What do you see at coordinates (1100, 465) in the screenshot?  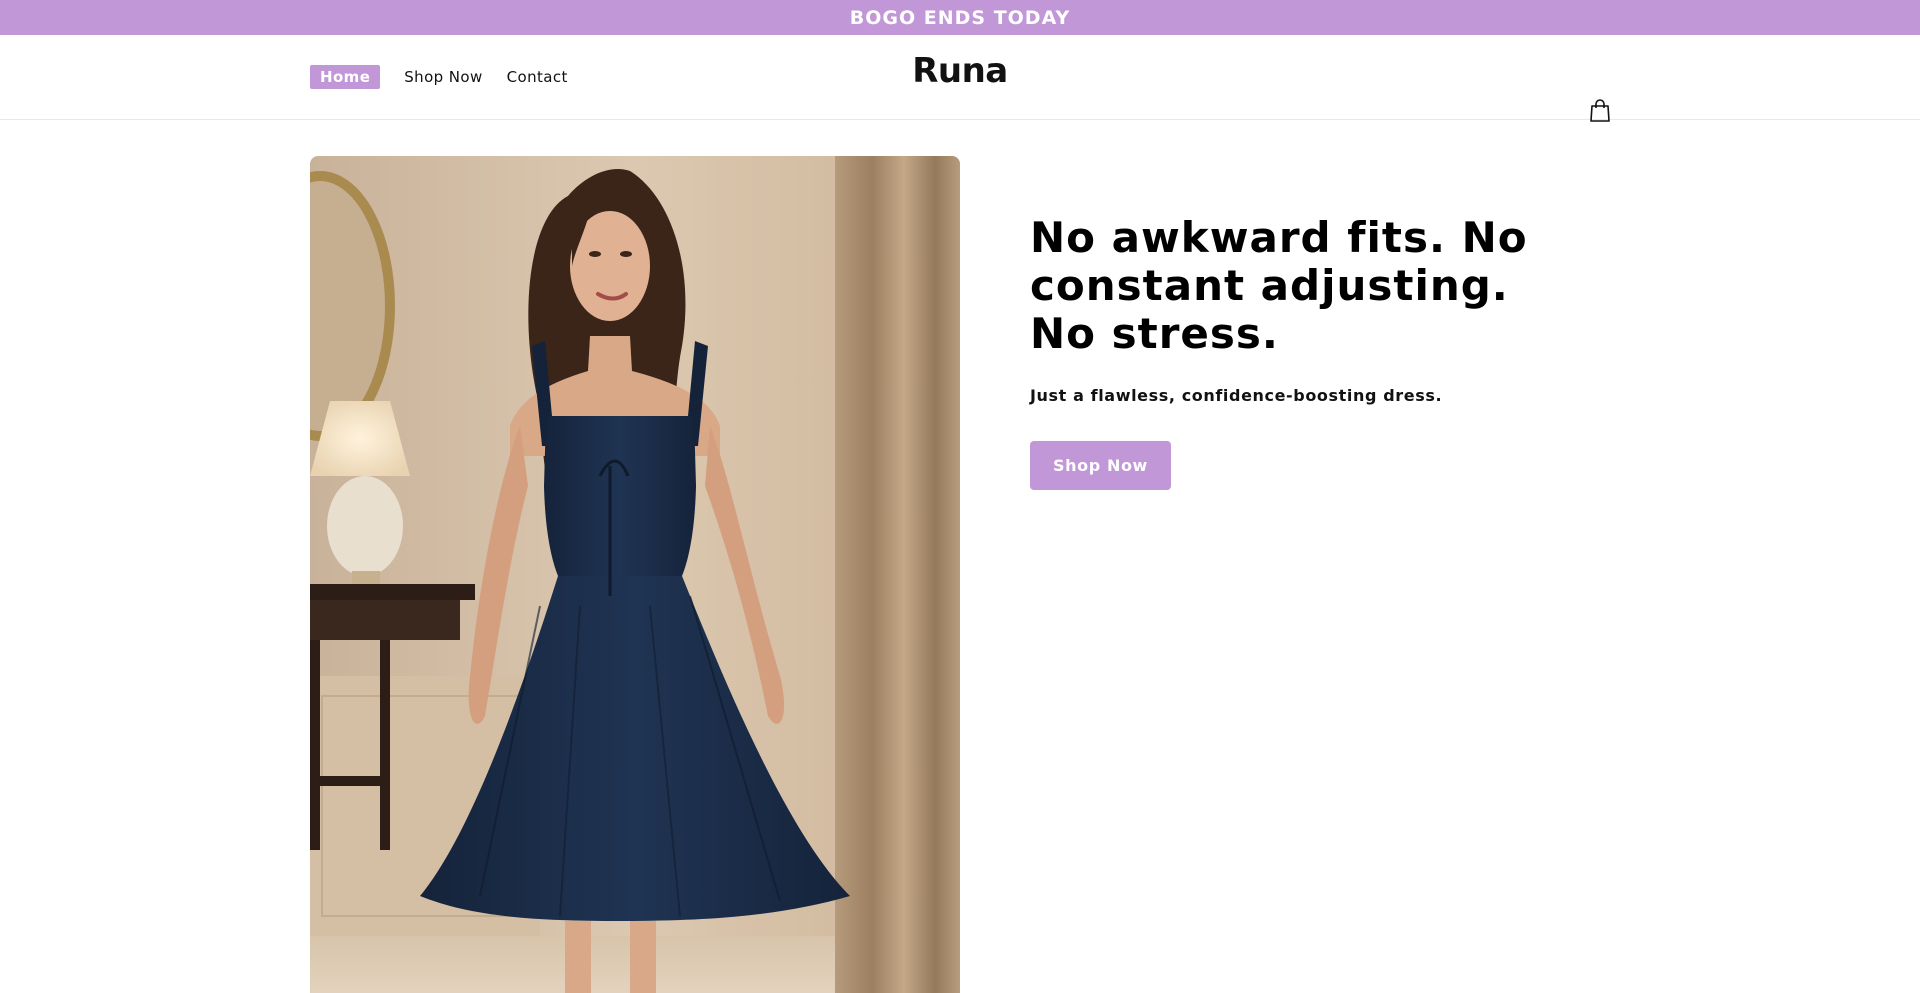 I see `shop-now-button: Shop Now` at bounding box center [1100, 465].